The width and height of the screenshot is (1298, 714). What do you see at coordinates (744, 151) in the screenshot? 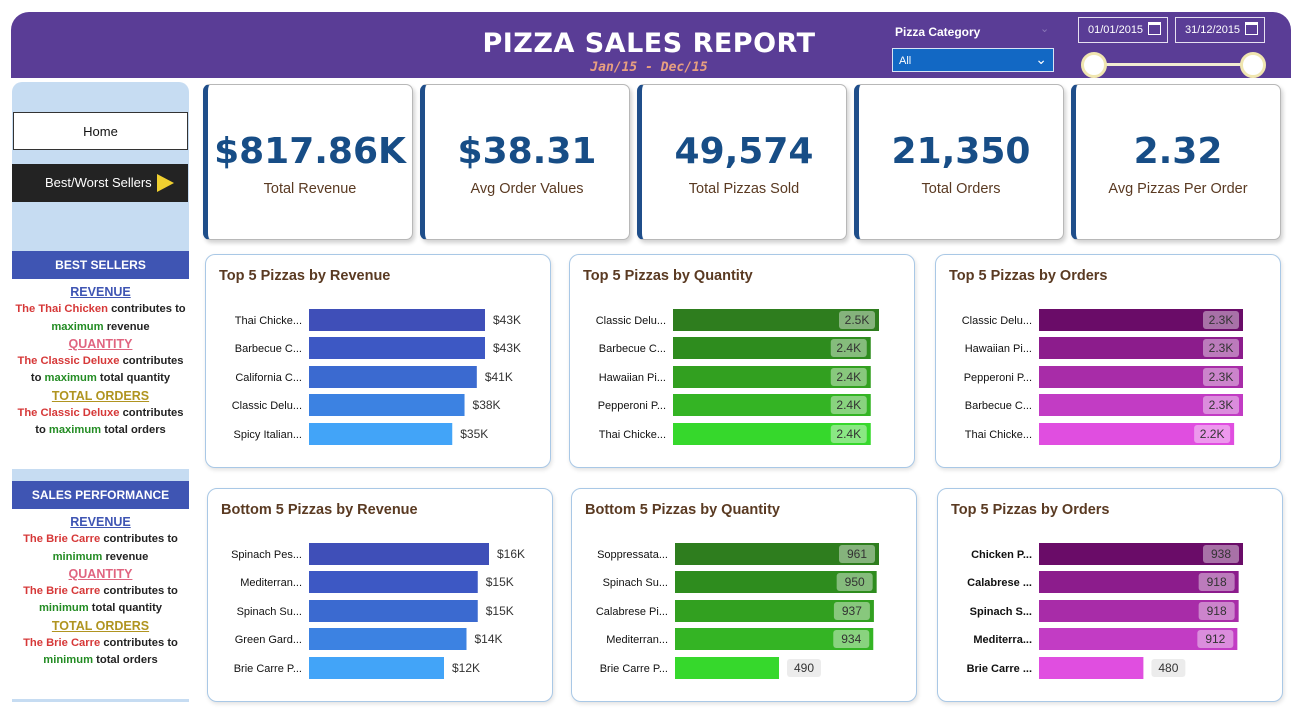
I see `kpi-value: 49,574` at bounding box center [744, 151].